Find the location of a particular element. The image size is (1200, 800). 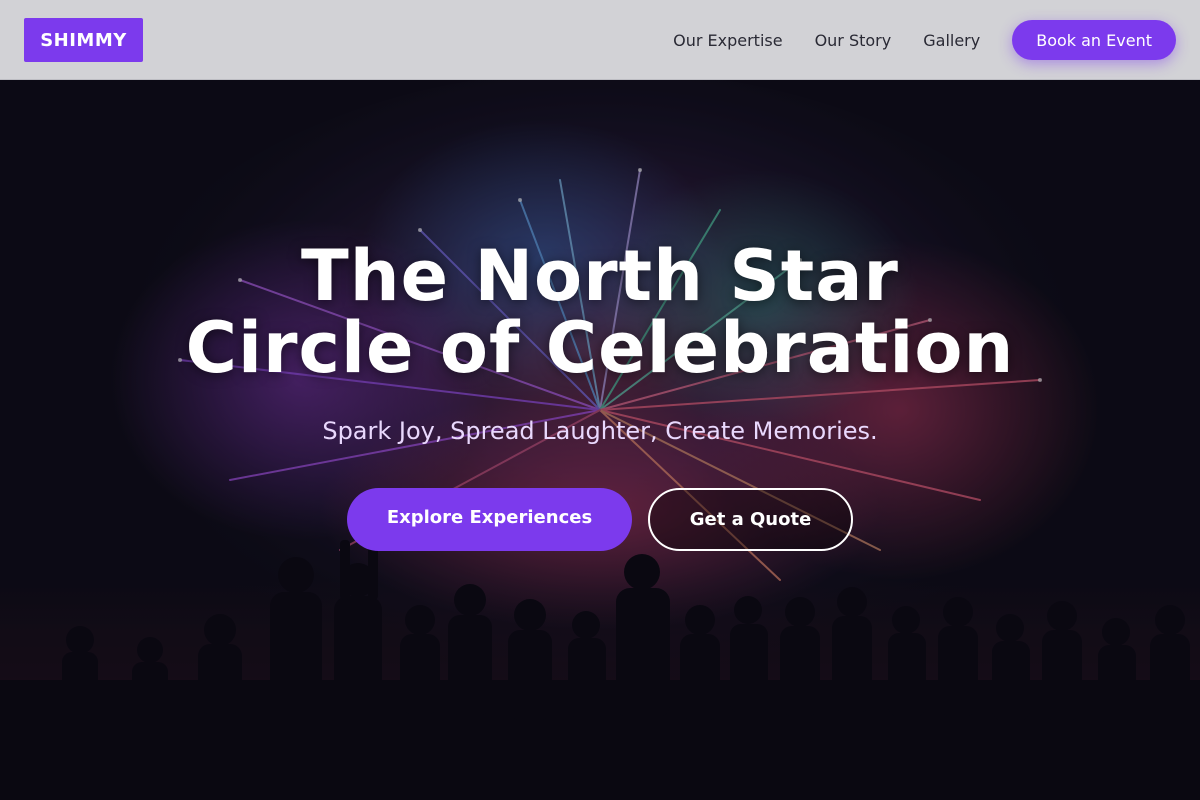

hero-title-line-1: The North Star is located at coordinates (600, 276).